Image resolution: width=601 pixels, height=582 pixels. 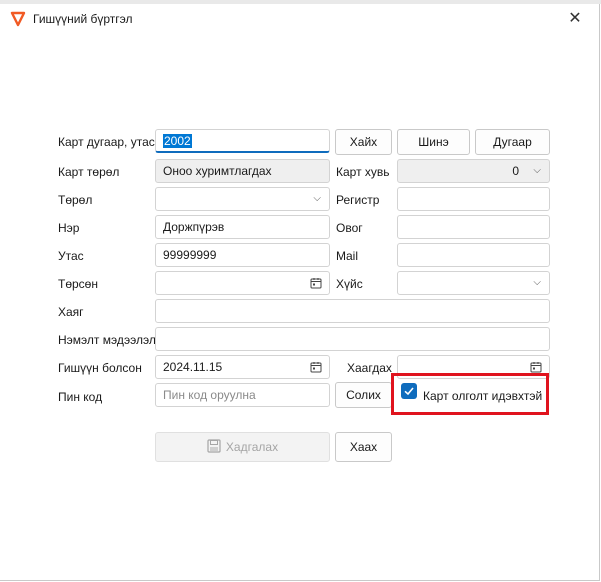 What do you see at coordinates (18, 19) in the screenshot?
I see `app-logo-icon` at bounding box center [18, 19].